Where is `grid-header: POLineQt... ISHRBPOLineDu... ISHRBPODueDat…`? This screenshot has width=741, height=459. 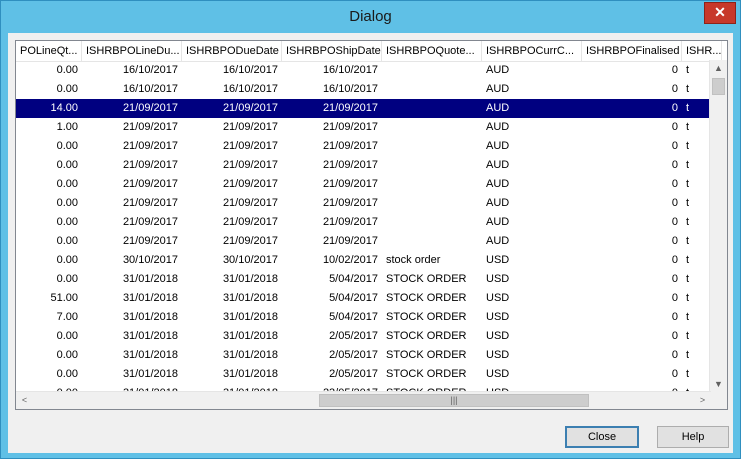 grid-header: POLineQt... ISHRBPOLineDu... ISHRBPODueDat… is located at coordinates (369, 51).